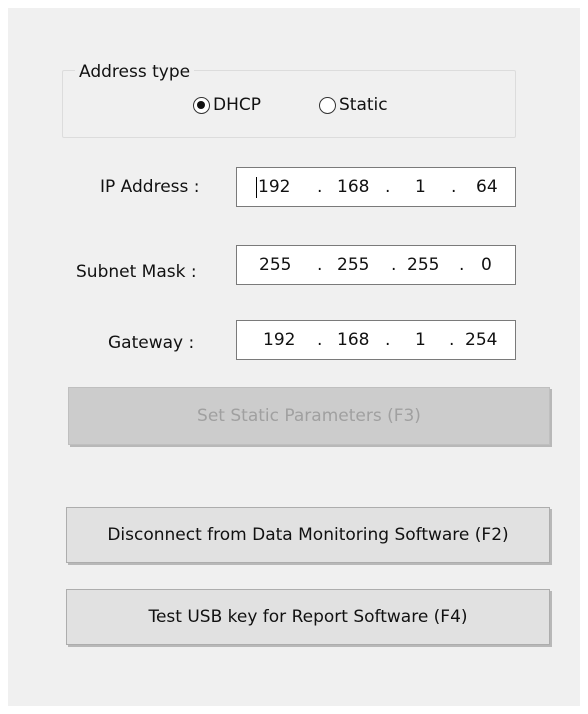 This screenshot has width=588, height=714. What do you see at coordinates (237, 105) in the screenshot?
I see `dhcp-radio-label: DHCP` at bounding box center [237, 105].